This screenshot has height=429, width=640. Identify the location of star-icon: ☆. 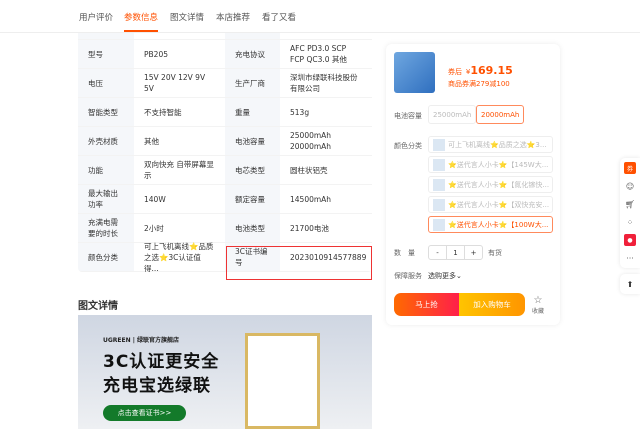
(538, 300).